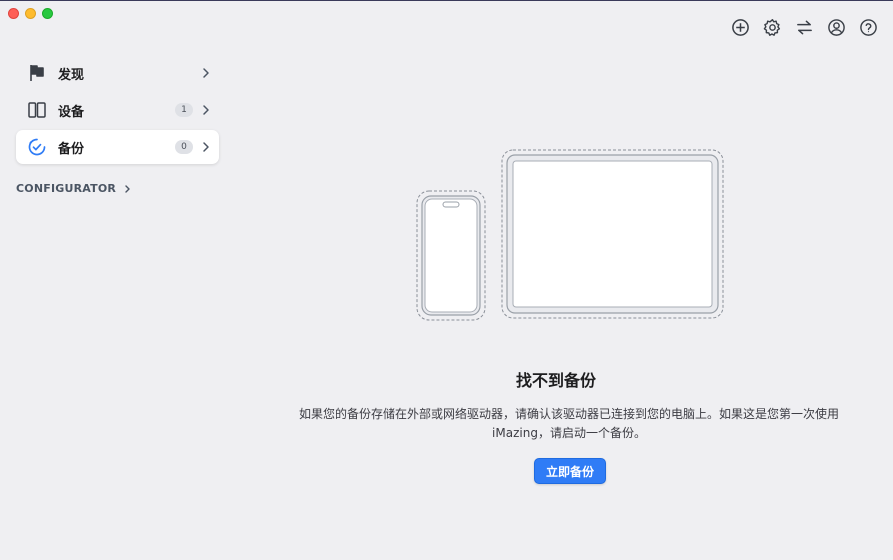 Image resolution: width=893 pixels, height=560 pixels. What do you see at coordinates (37, 73) in the screenshot?
I see `flag-icon` at bounding box center [37, 73].